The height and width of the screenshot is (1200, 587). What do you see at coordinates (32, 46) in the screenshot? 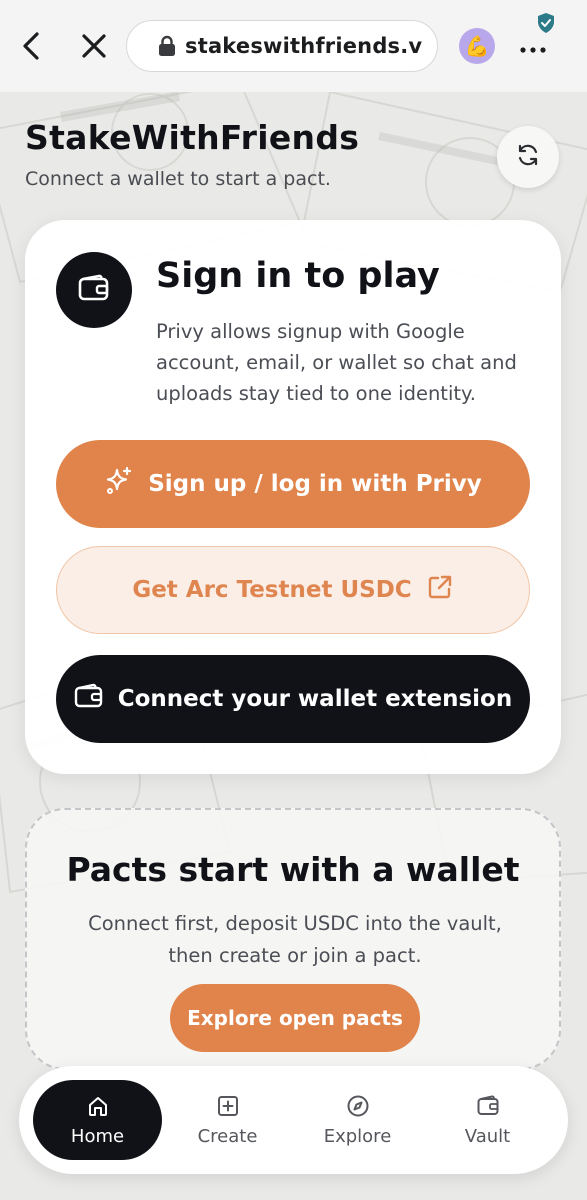
I see `back-arrow-icon` at bounding box center [32, 46].